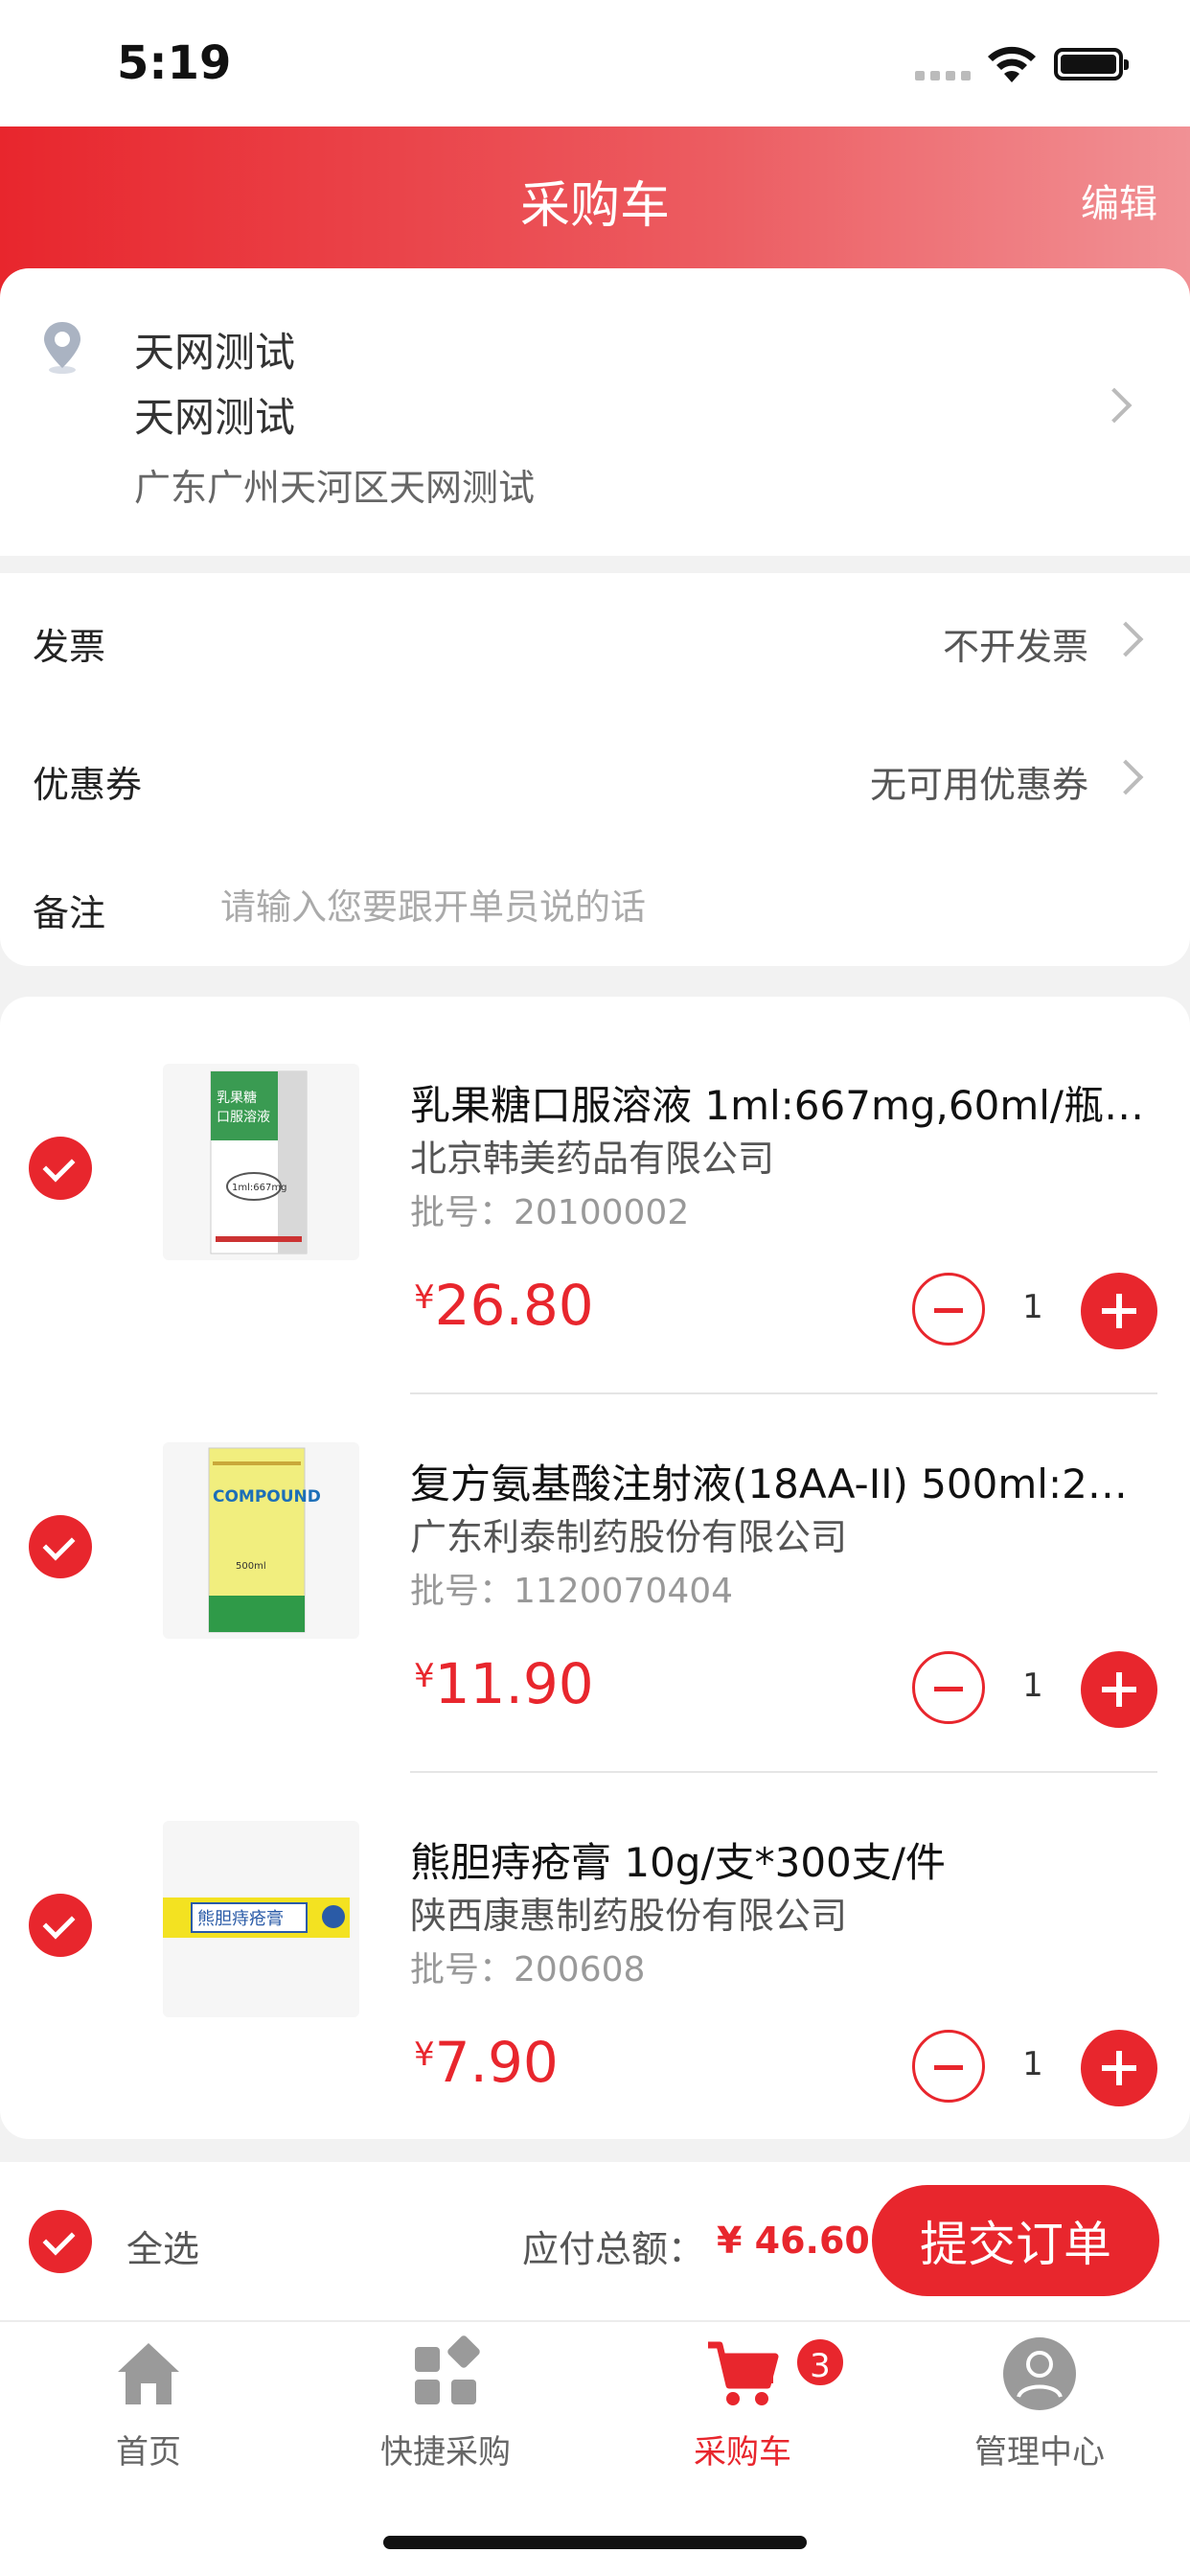 This screenshot has width=1190, height=2576. What do you see at coordinates (1015, 2240) in the screenshot?
I see `submit-order-button: 提交订单` at bounding box center [1015, 2240].